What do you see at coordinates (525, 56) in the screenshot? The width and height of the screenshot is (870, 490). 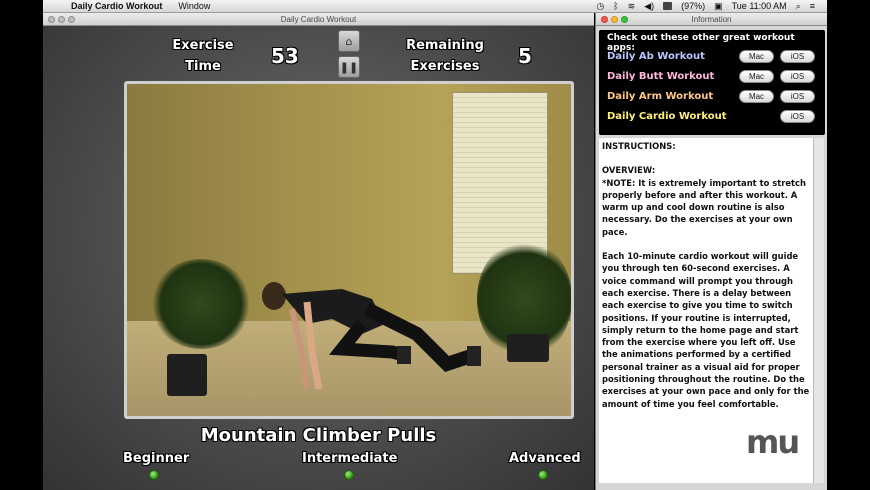 I see `remaining-exercises-value: 5` at bounding box center [525, 56].